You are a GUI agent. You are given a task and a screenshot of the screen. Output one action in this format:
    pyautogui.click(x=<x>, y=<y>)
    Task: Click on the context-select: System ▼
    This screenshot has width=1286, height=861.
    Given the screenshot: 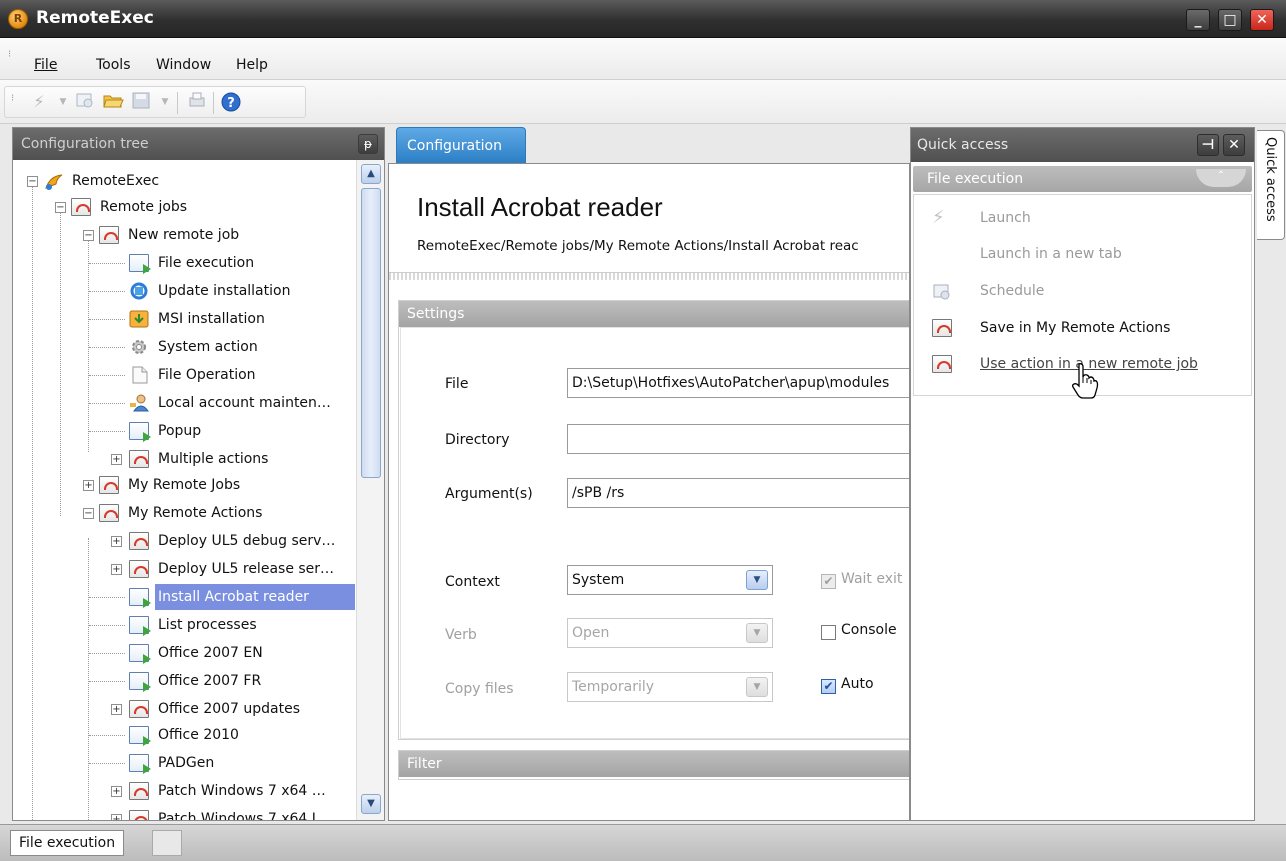 What is the action you would take?
    pyautogui.click(x=670, y=580)
    